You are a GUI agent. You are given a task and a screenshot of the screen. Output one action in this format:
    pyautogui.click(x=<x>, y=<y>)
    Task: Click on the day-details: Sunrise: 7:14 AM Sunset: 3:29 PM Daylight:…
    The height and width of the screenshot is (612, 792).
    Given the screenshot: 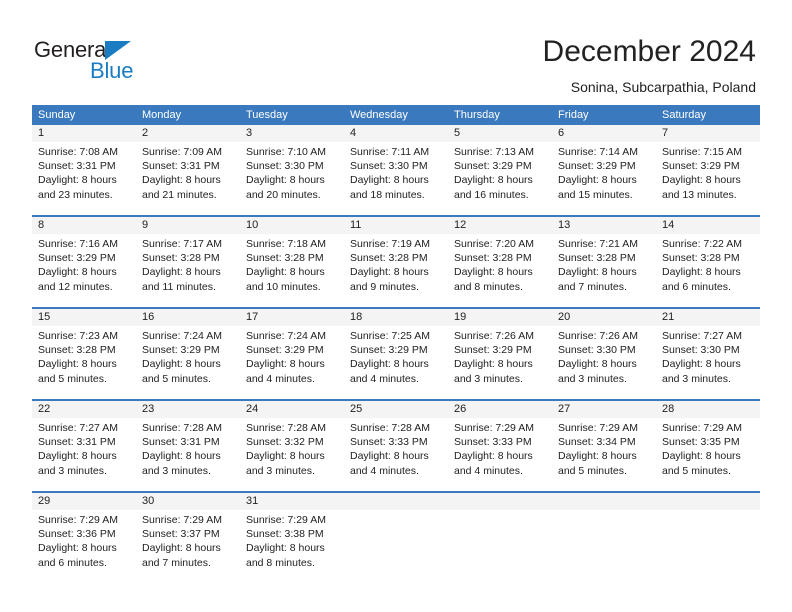 What is the action you would take?
    pyautogui.click(x=604, y=176)
    